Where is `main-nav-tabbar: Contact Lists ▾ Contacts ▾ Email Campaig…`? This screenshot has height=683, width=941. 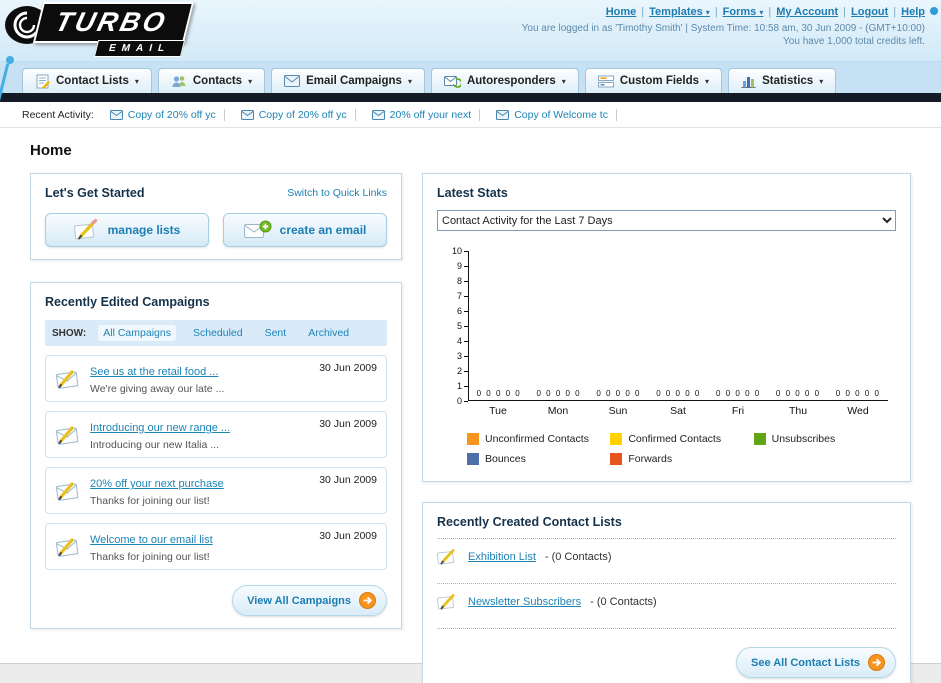
main-nav-tabbar: Contact Lists ▾ Contacts ▾ Email Campaig… is located at coordinates (470, 77).